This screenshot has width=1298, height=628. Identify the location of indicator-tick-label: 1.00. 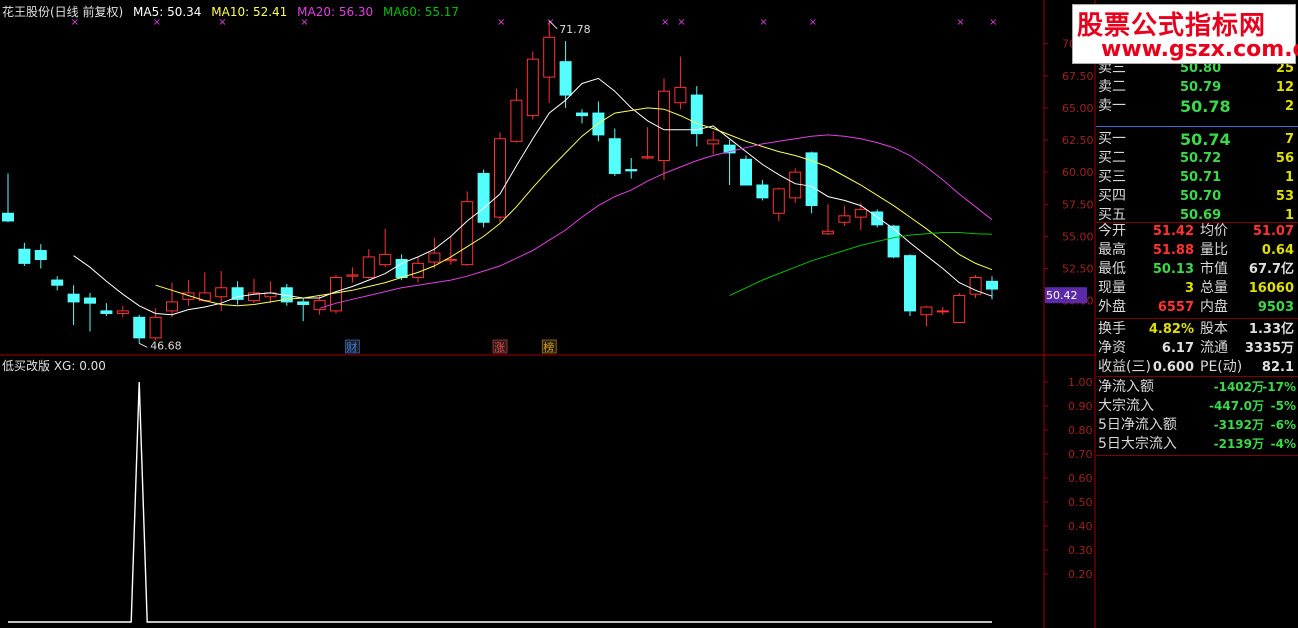
(1080, 382).